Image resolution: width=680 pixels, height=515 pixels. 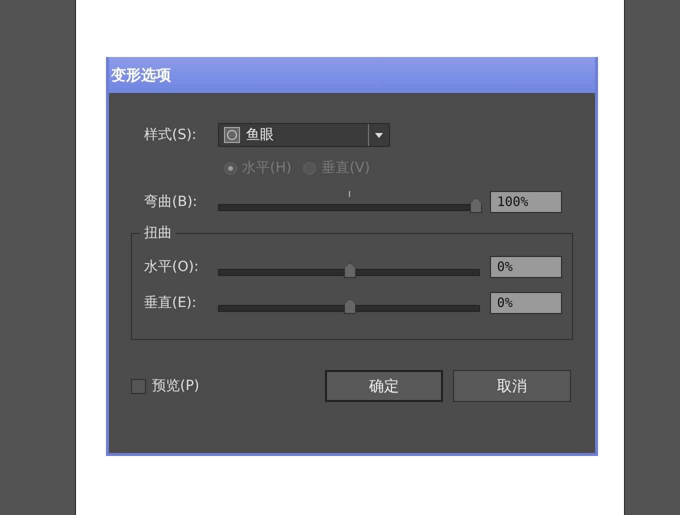 I want to click on slider-label: 垂直(E):, so click(x=171, y=303).